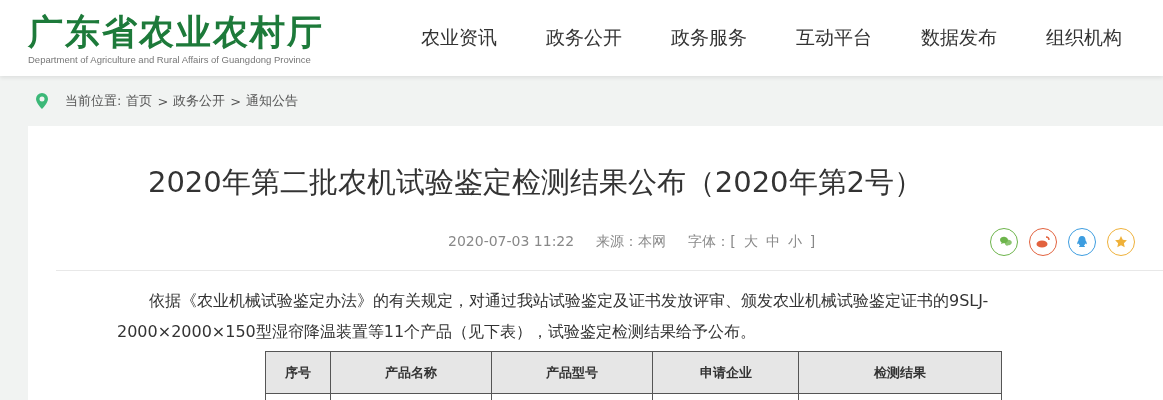 Image resolution: width=1163 pixels, height=400 pixels. Describe the element at coordinates (411, 372) in the screenshot. I see `column-header: 产品名称` at that location.